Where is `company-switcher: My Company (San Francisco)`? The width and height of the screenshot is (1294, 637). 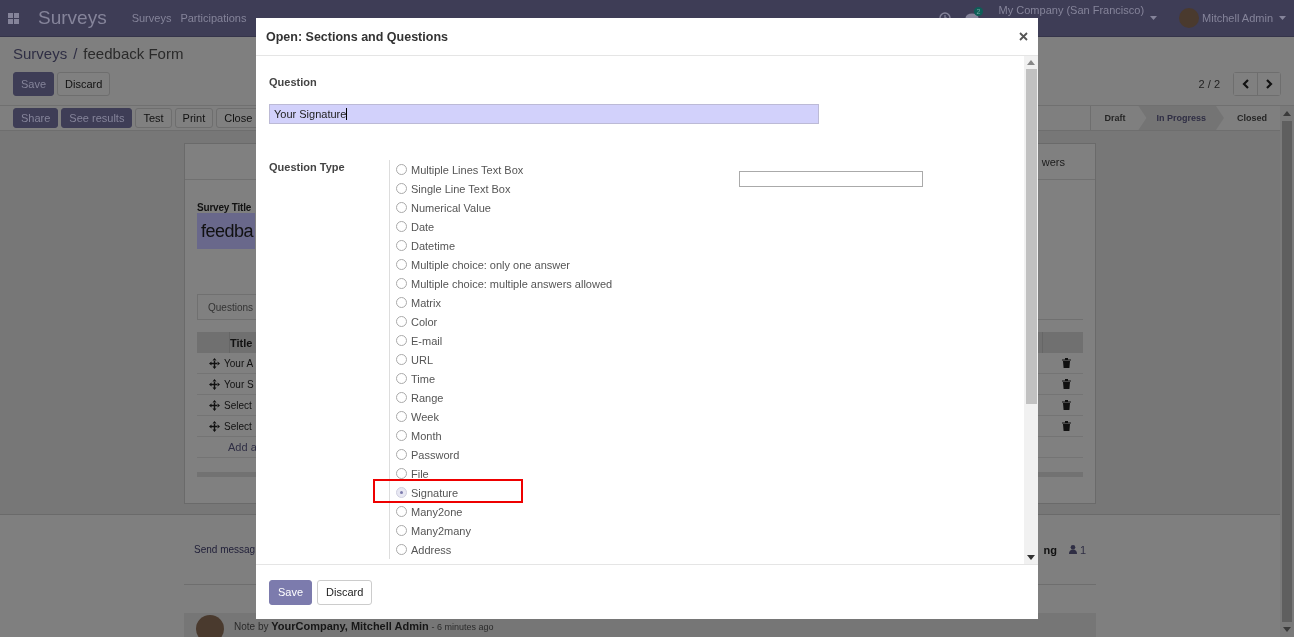 company-switcher: My Company (San Francisco) is located at coordinates (1071, 10).